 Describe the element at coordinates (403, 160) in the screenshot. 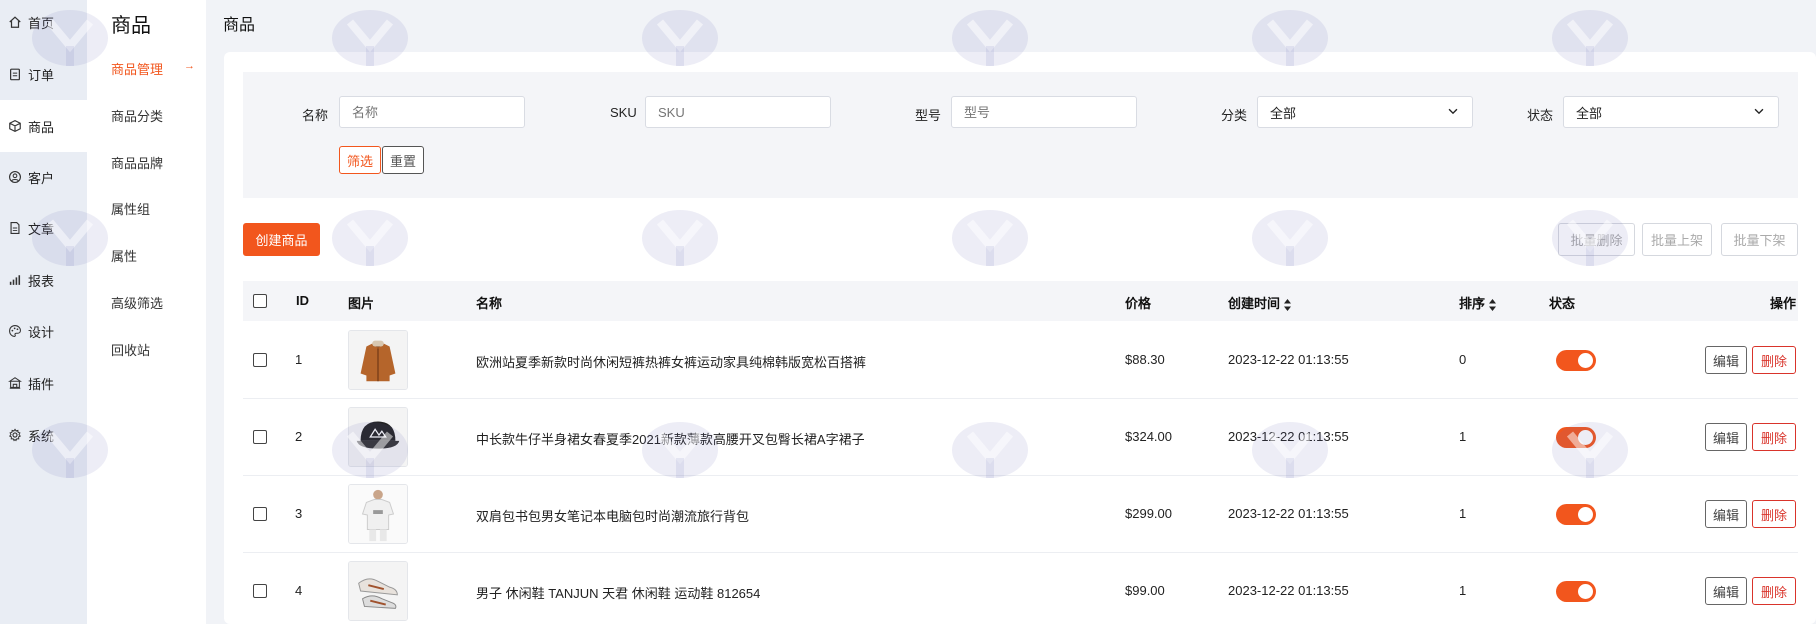

I see `reset-button: 重置` at that location.